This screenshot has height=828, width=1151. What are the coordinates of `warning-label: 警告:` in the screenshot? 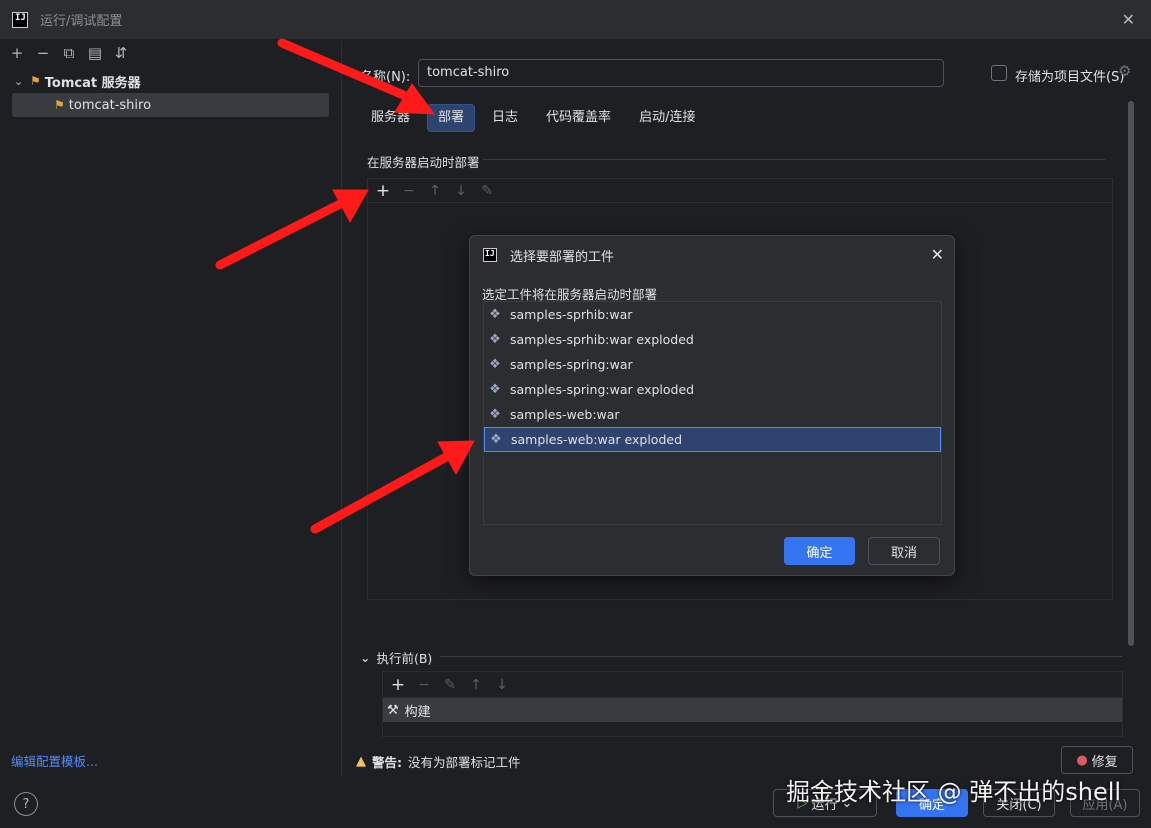 It's located at (387, 762).